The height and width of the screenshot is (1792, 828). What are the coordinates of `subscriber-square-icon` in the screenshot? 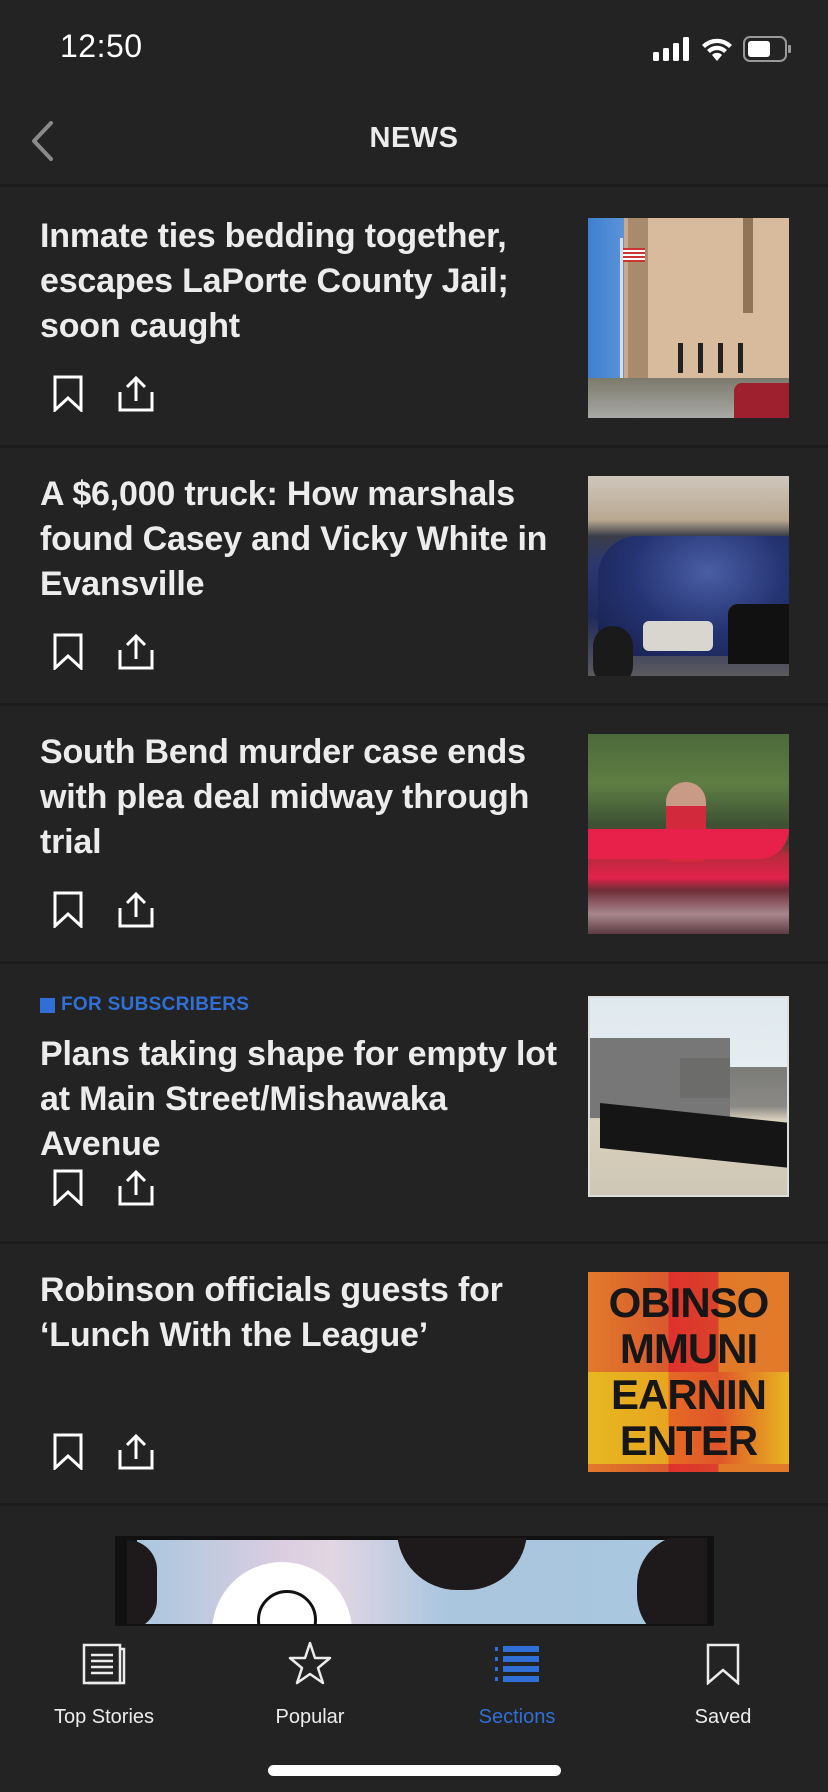 It's located at (47, 1005).